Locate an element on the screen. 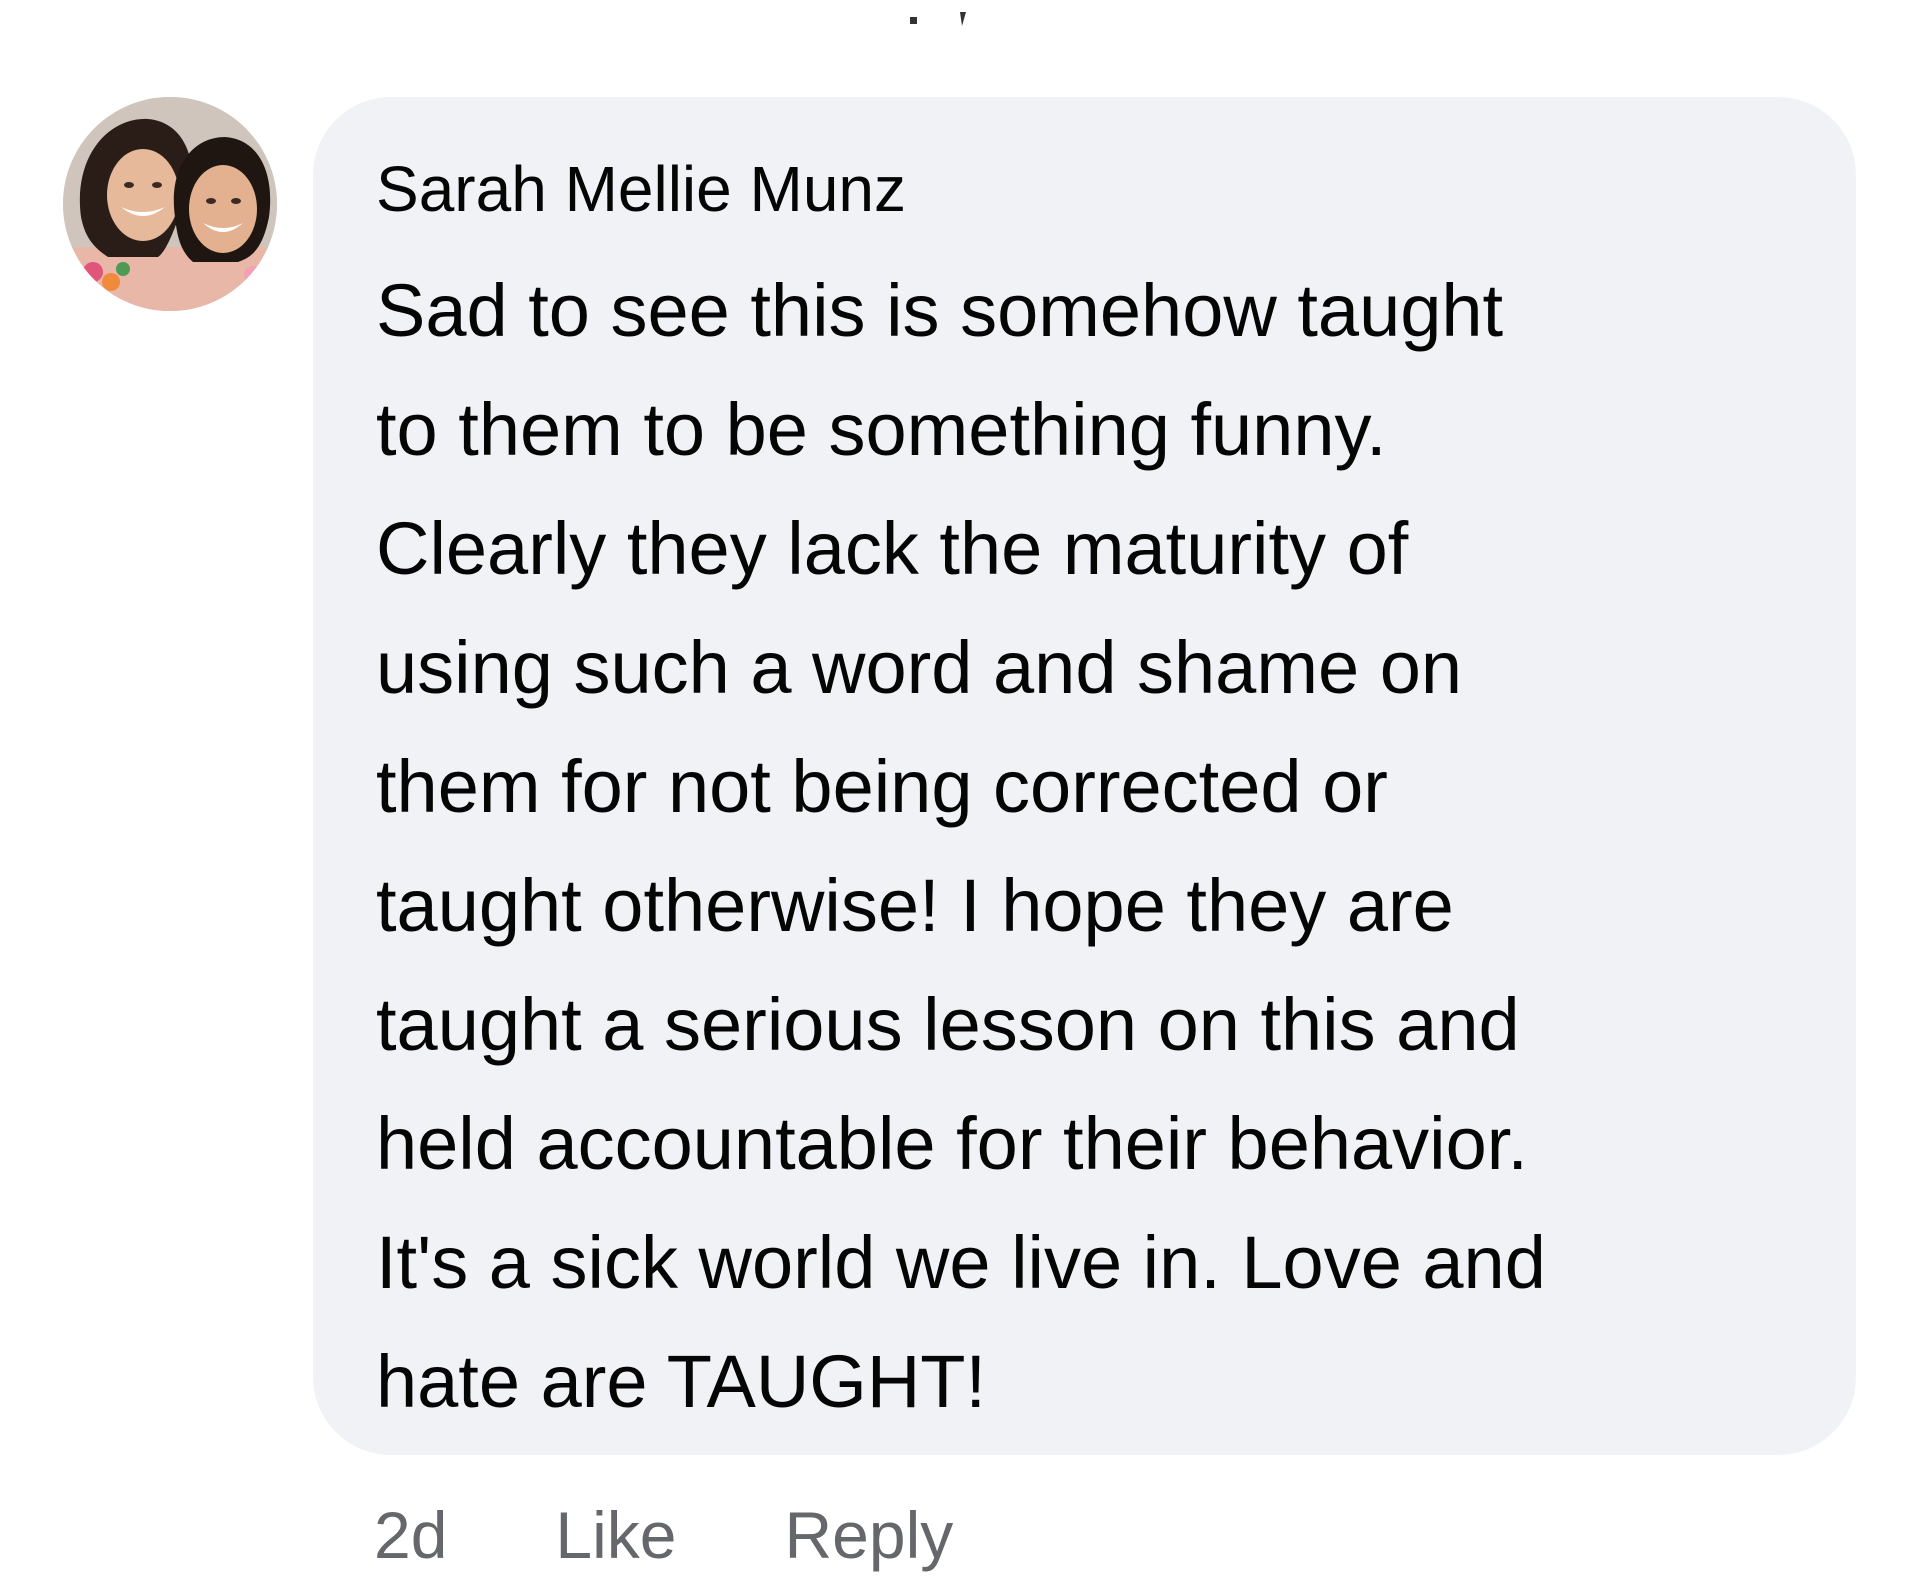 This screenshot has height=1593, width=1920. comment-timestamp: 2d is located at coordinates (410, 1535).